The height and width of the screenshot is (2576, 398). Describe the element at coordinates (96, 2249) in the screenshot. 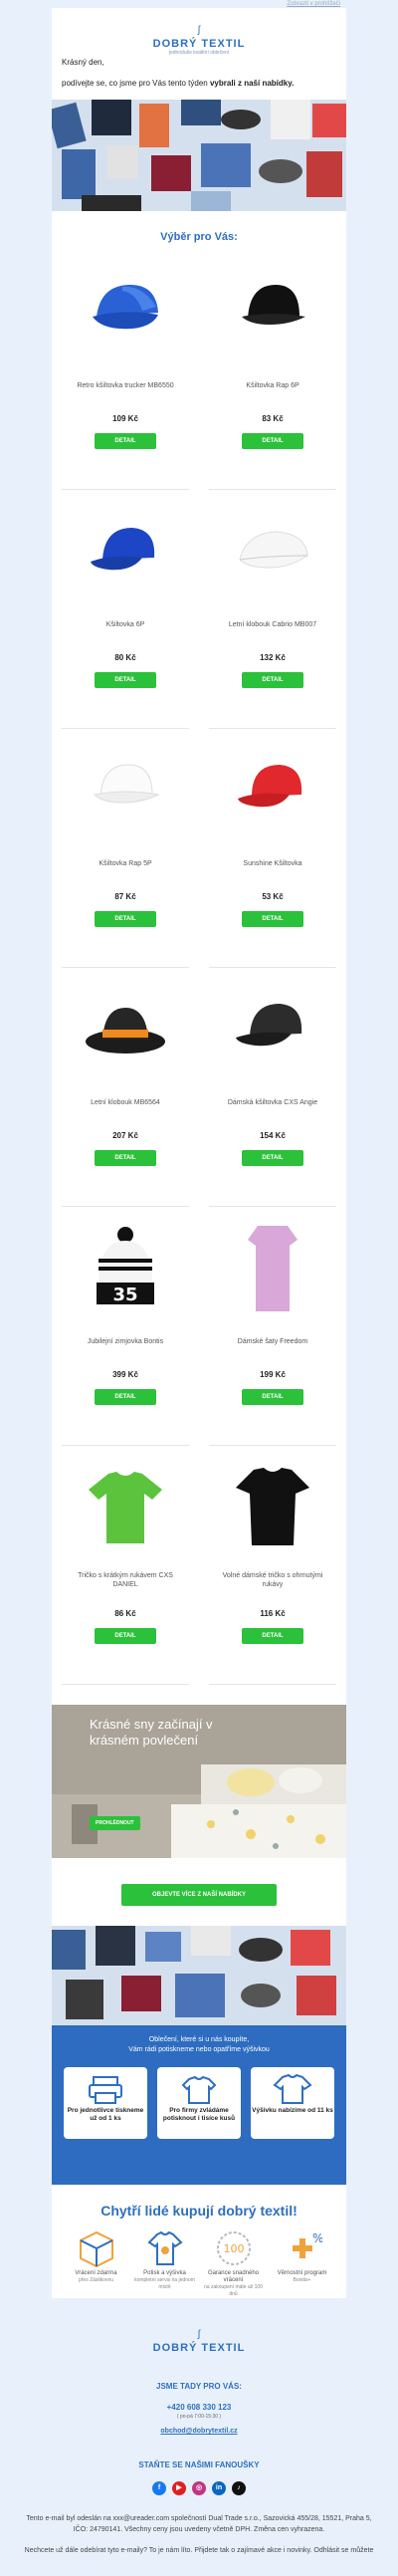

I see `box-icon` at that location.